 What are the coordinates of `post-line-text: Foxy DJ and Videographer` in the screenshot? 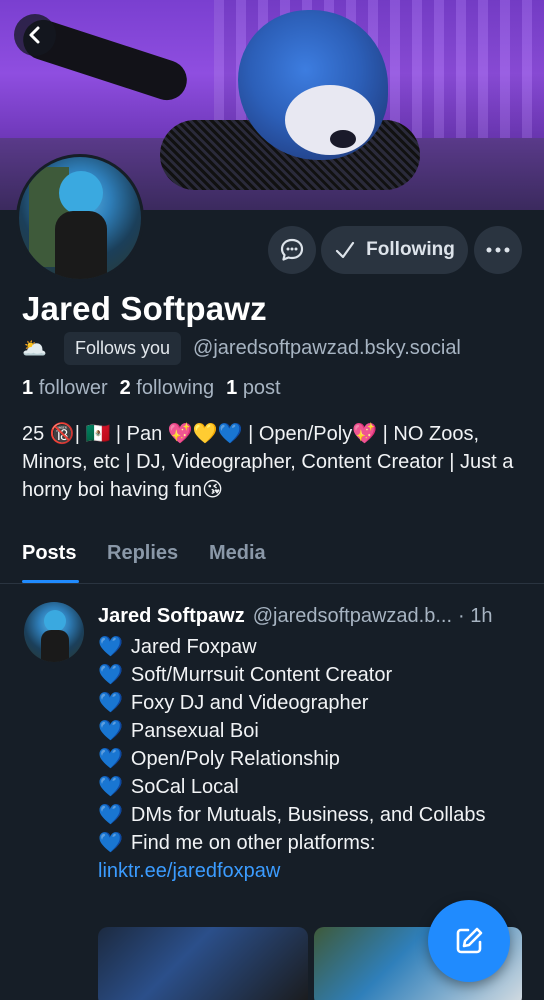 It's located at (249, 703).